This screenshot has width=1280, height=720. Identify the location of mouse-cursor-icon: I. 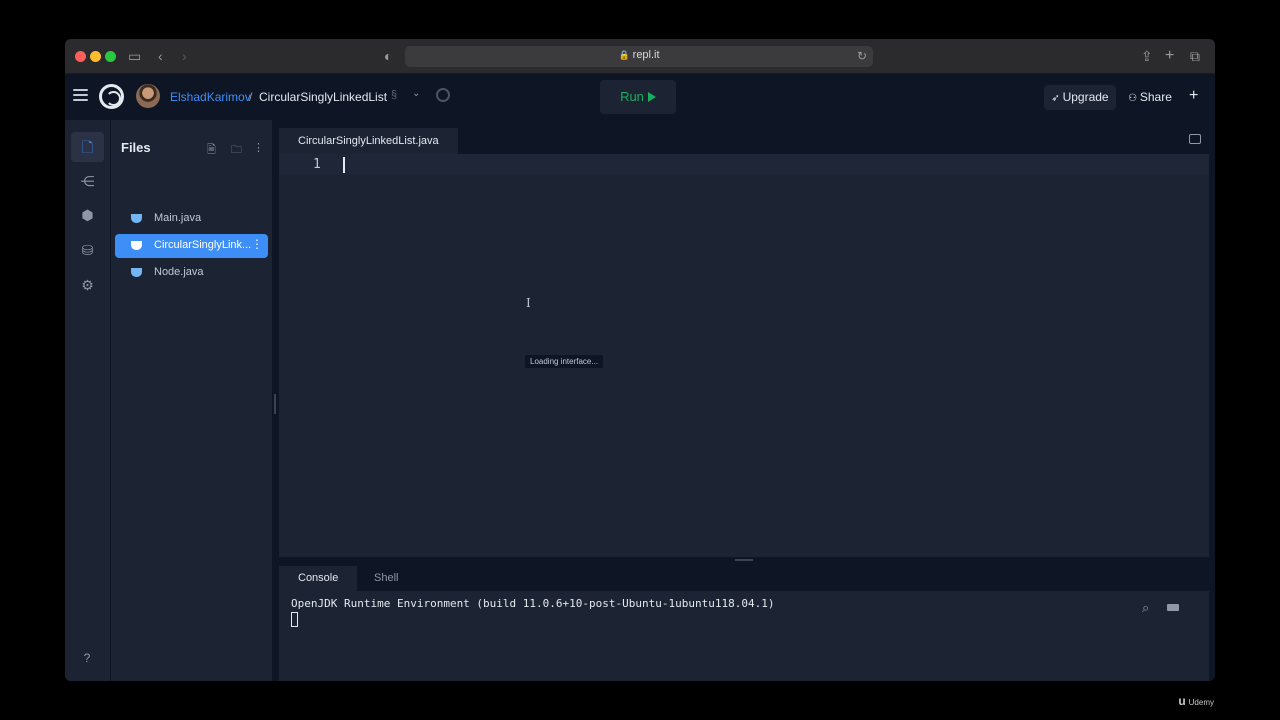
(528, 303).